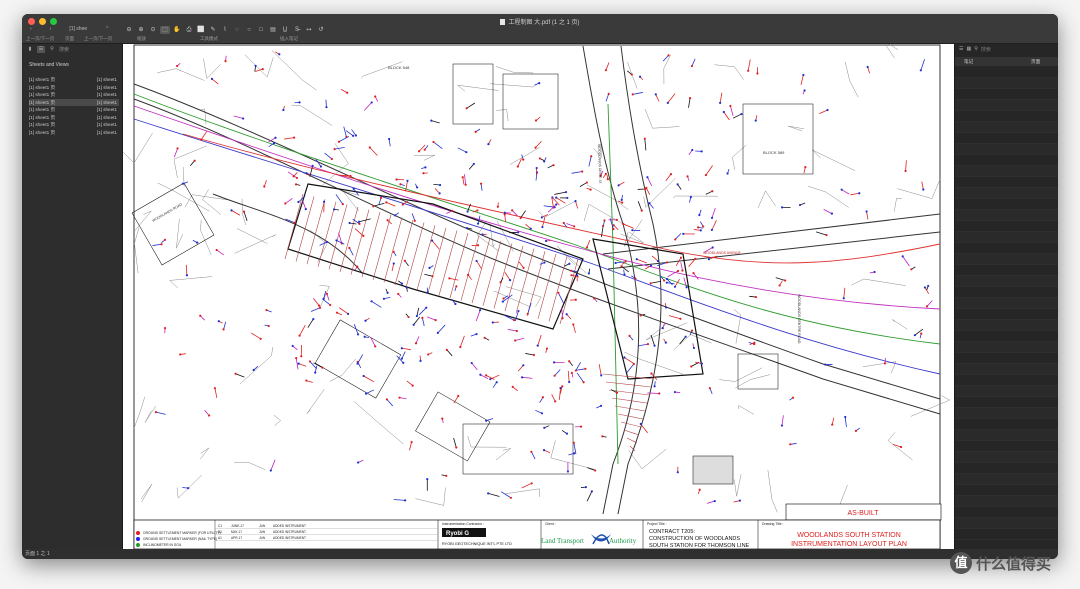 The height and width of the screenshot is (589, 1080). What do you see at coordinates (285, 30) in the screenshot?
I see `underline-icon: U̲` at bounding box center [285, 30].